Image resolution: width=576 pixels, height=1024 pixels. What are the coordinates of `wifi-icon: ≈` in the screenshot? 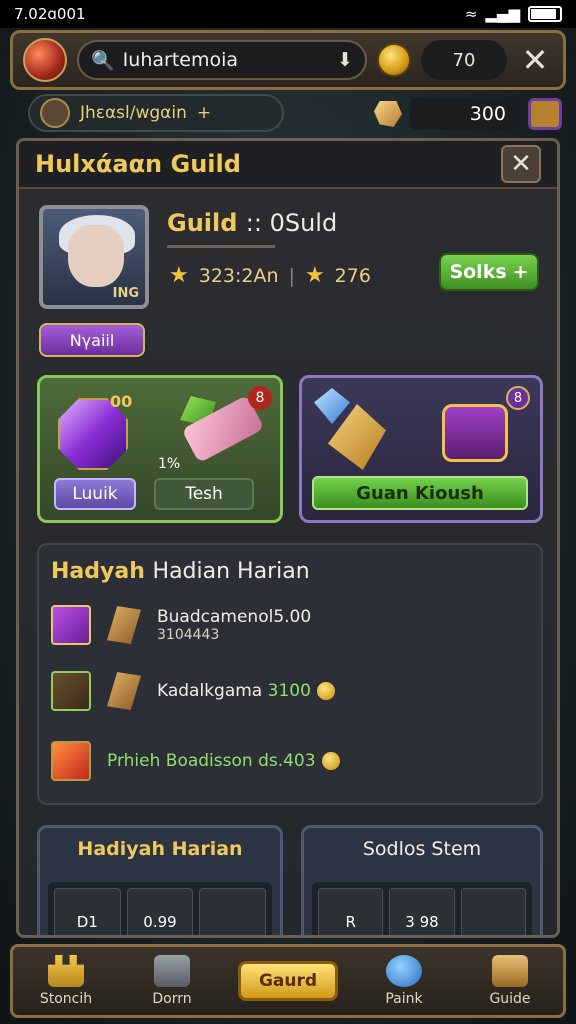 It's located at (471, 14).